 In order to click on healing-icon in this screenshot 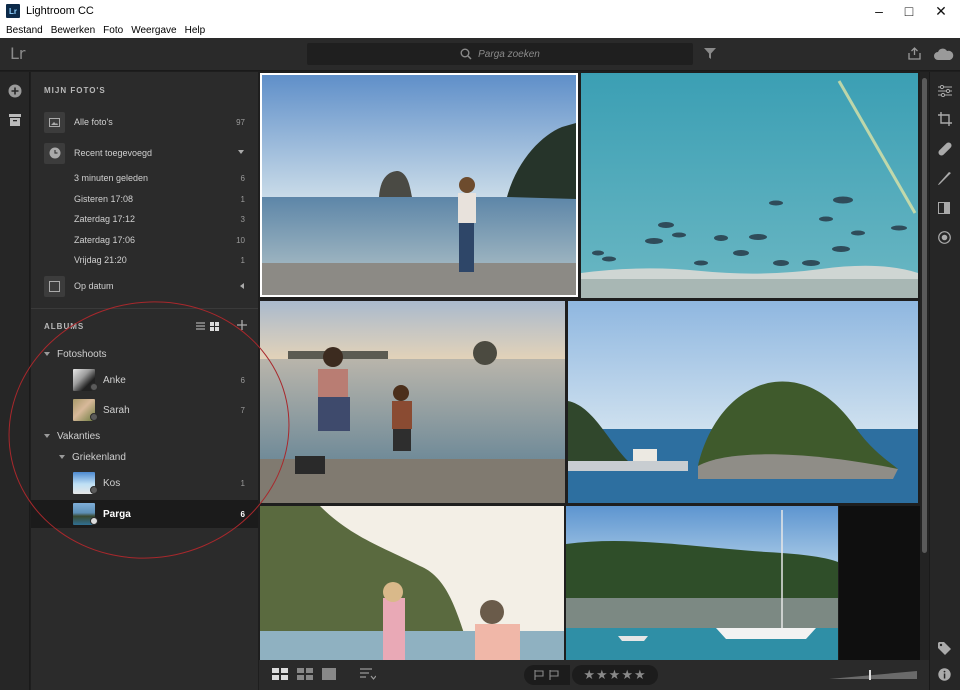, I will do `click(945, 149)`.